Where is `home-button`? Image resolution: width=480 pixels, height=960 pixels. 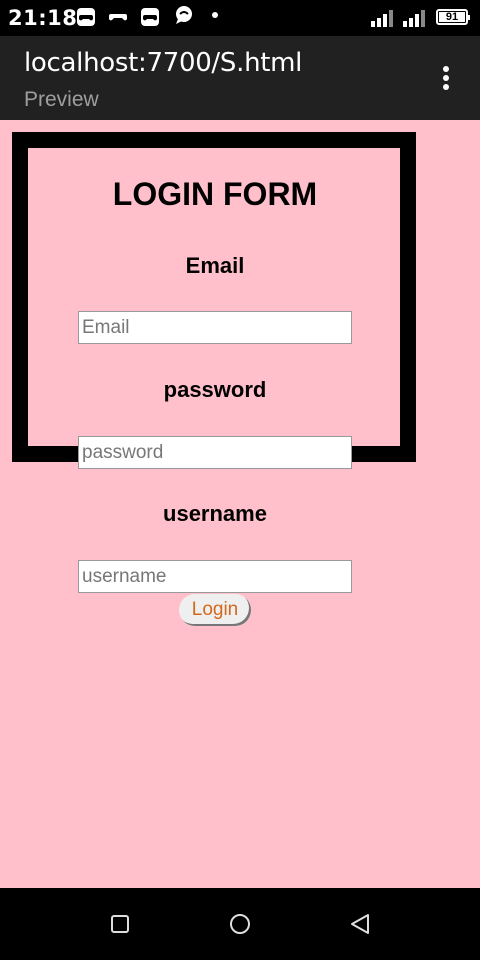 home-button is located at coordinates (240, 924).